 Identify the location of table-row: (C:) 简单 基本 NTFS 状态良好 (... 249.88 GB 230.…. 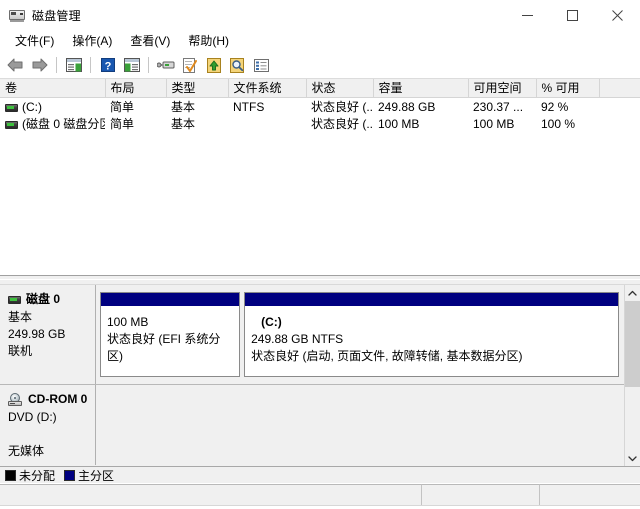
(320, 107).